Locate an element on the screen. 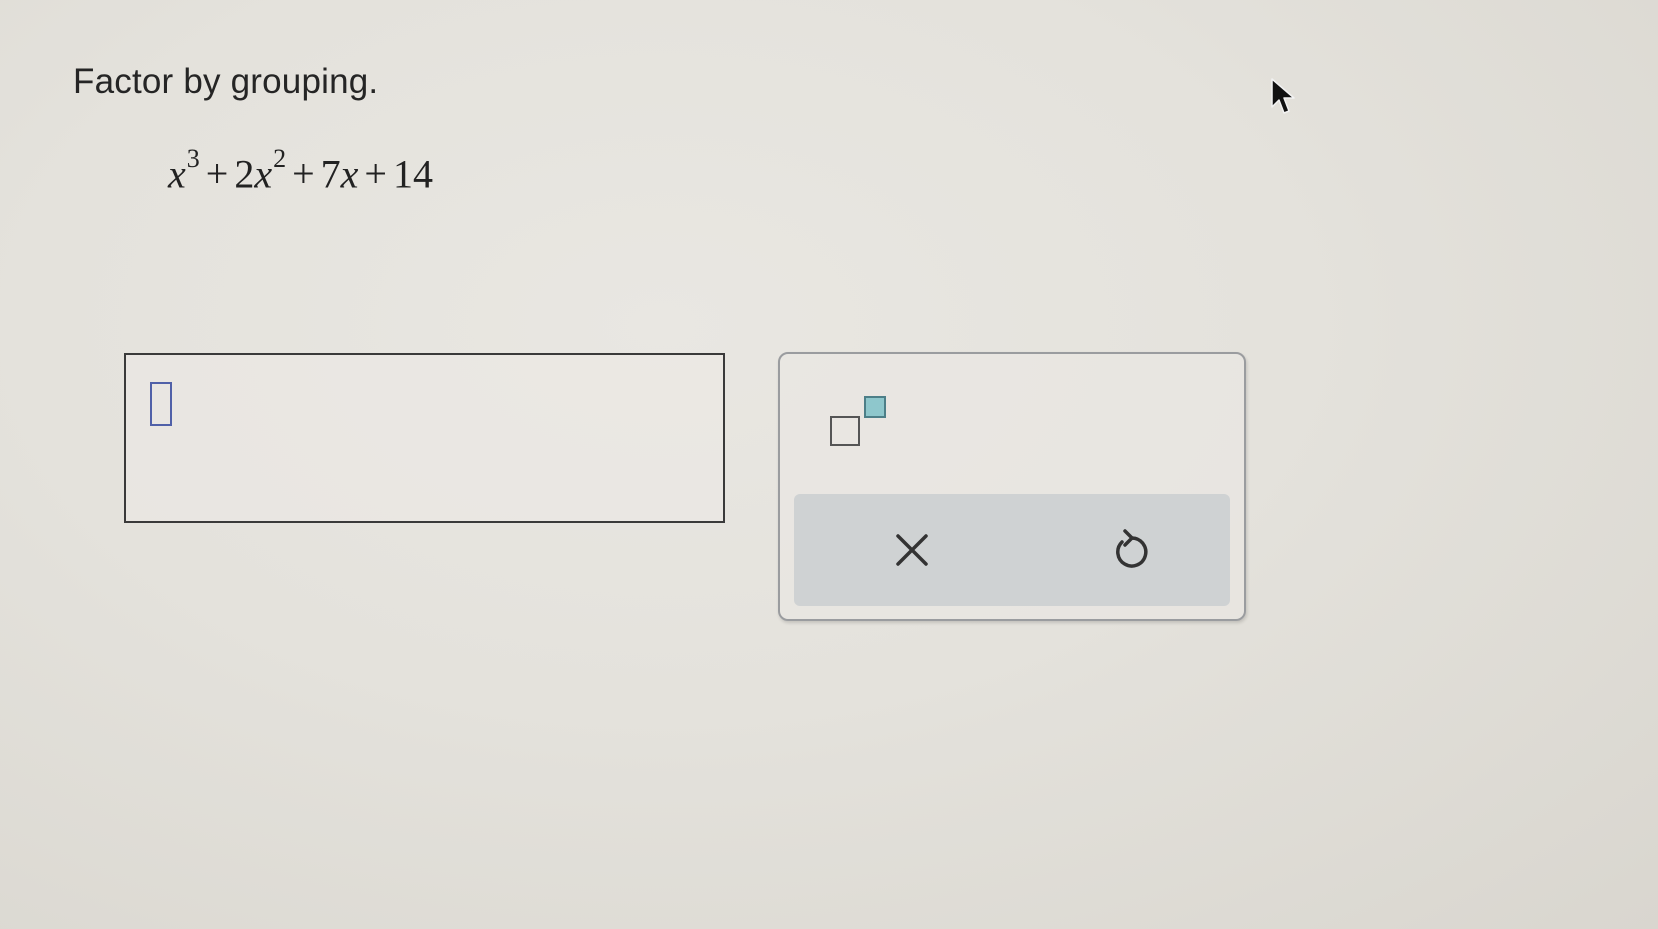  undo-icon is located at coordinates (1132, 548).